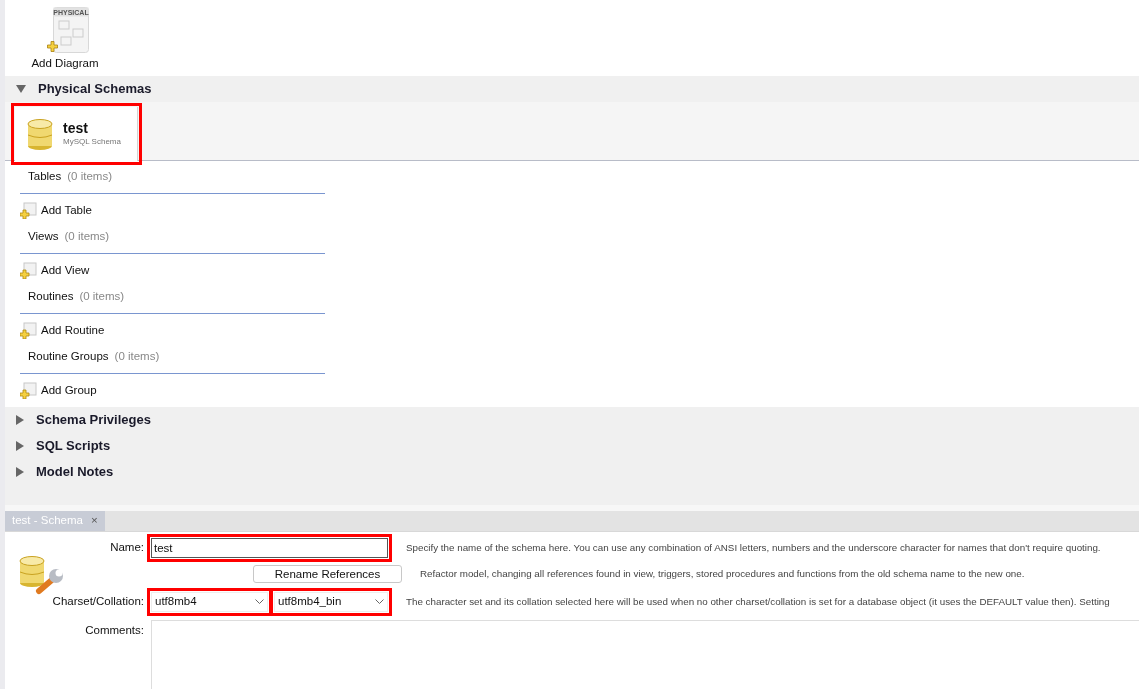 The image size is (1139, 689). I want to click on section-header: Physical Schemas, so click(572, 89).